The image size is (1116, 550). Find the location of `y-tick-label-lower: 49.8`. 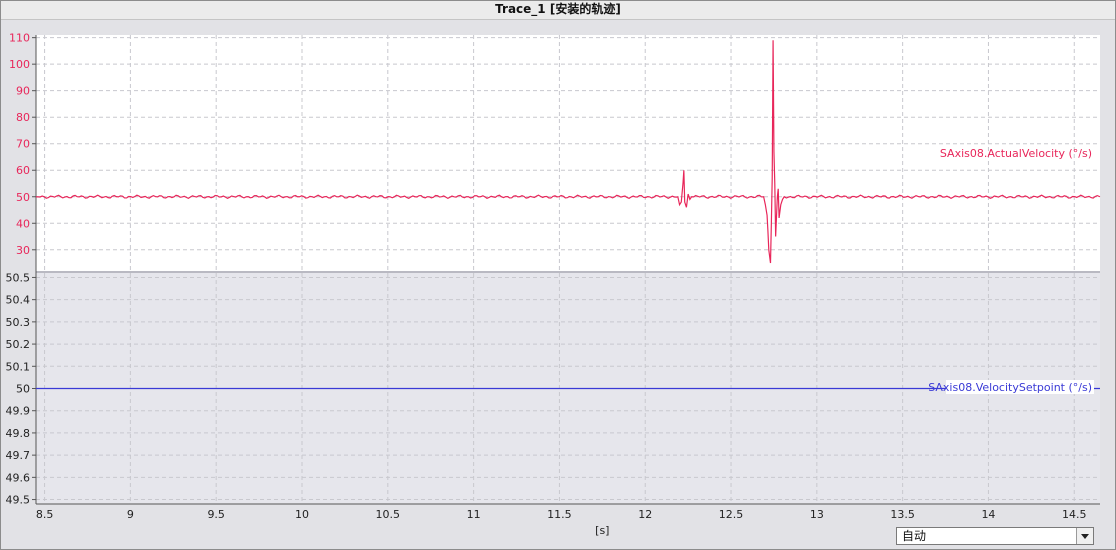

y-tick-label-lower: 49.8 is located at coordinates (18, 433).